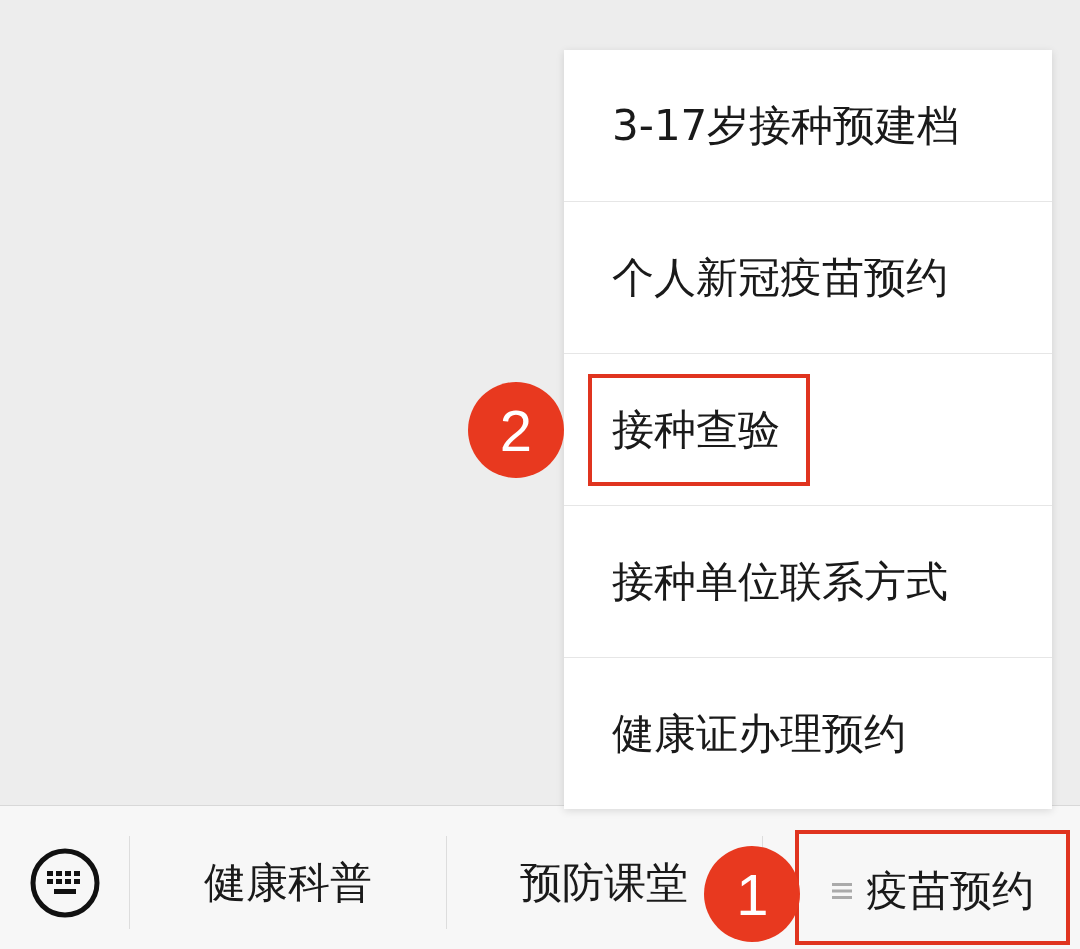  I want to click on keyboard-icon, so click(64, 882).